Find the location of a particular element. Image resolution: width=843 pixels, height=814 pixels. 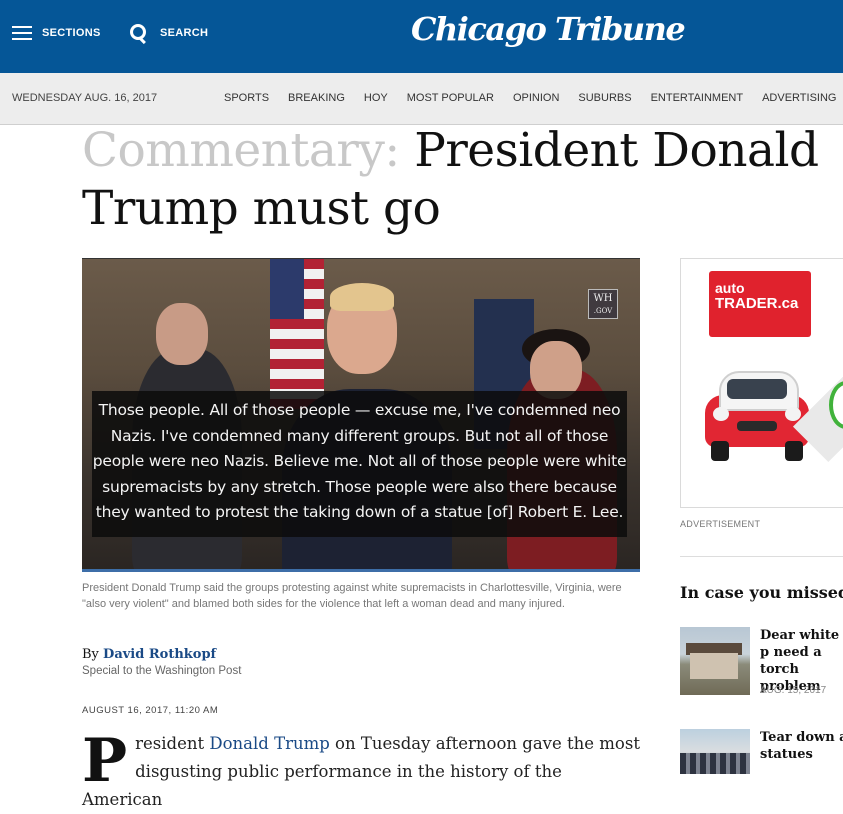

watermark-subtext: .GOV is located at coordinates (603, 311).